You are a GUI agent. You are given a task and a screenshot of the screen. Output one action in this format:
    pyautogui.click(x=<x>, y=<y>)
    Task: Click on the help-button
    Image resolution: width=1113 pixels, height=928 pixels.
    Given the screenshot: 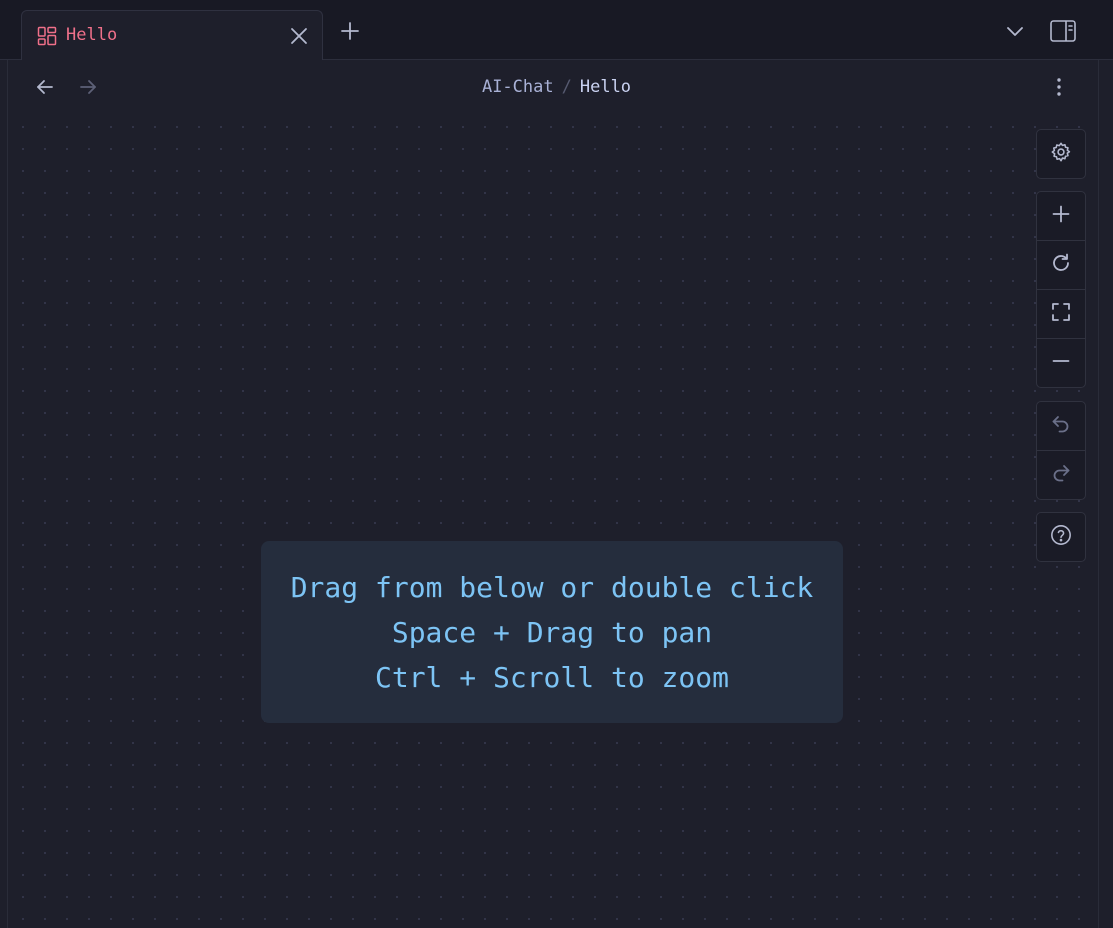 What is the action you would take?
    pyautogui.click(x=1061, y=537)
    